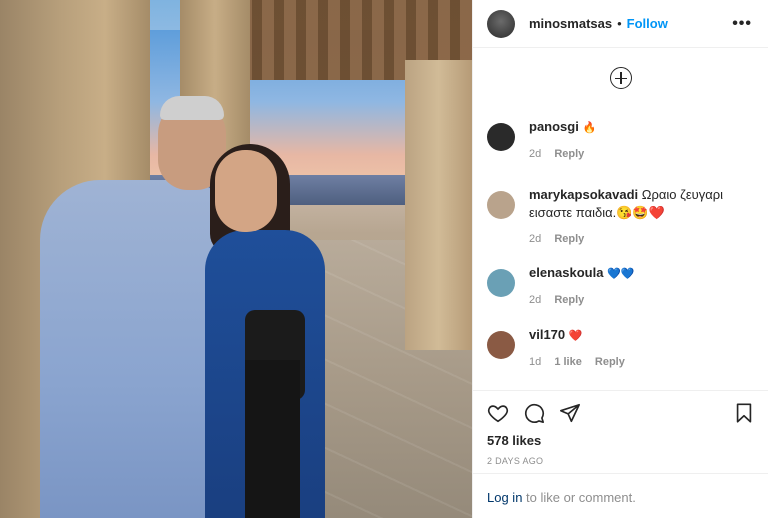 The image size is (768, 518). What do you see at coordinates (280, 110) in the screenshot?
I see `photo-sky` at bounding box center [280, 110].